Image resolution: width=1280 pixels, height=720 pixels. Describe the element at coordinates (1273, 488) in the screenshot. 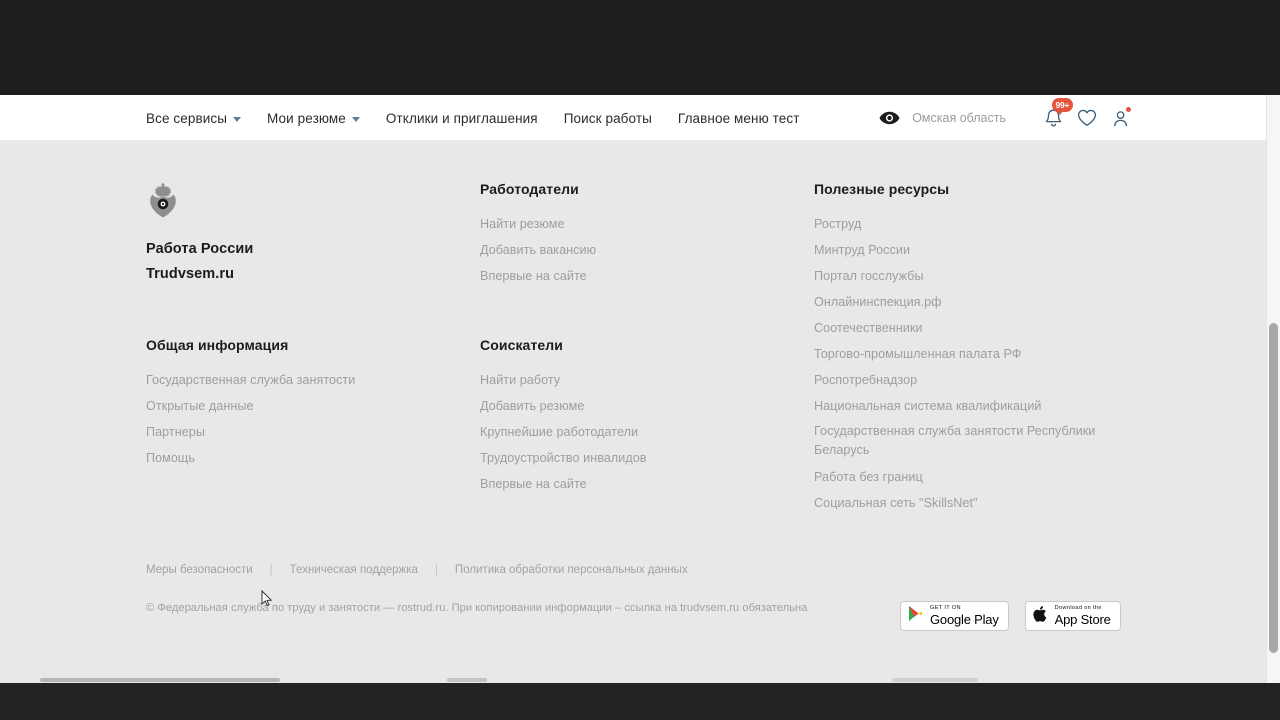

I see `vertical-scrollbar-thumb` at that location.